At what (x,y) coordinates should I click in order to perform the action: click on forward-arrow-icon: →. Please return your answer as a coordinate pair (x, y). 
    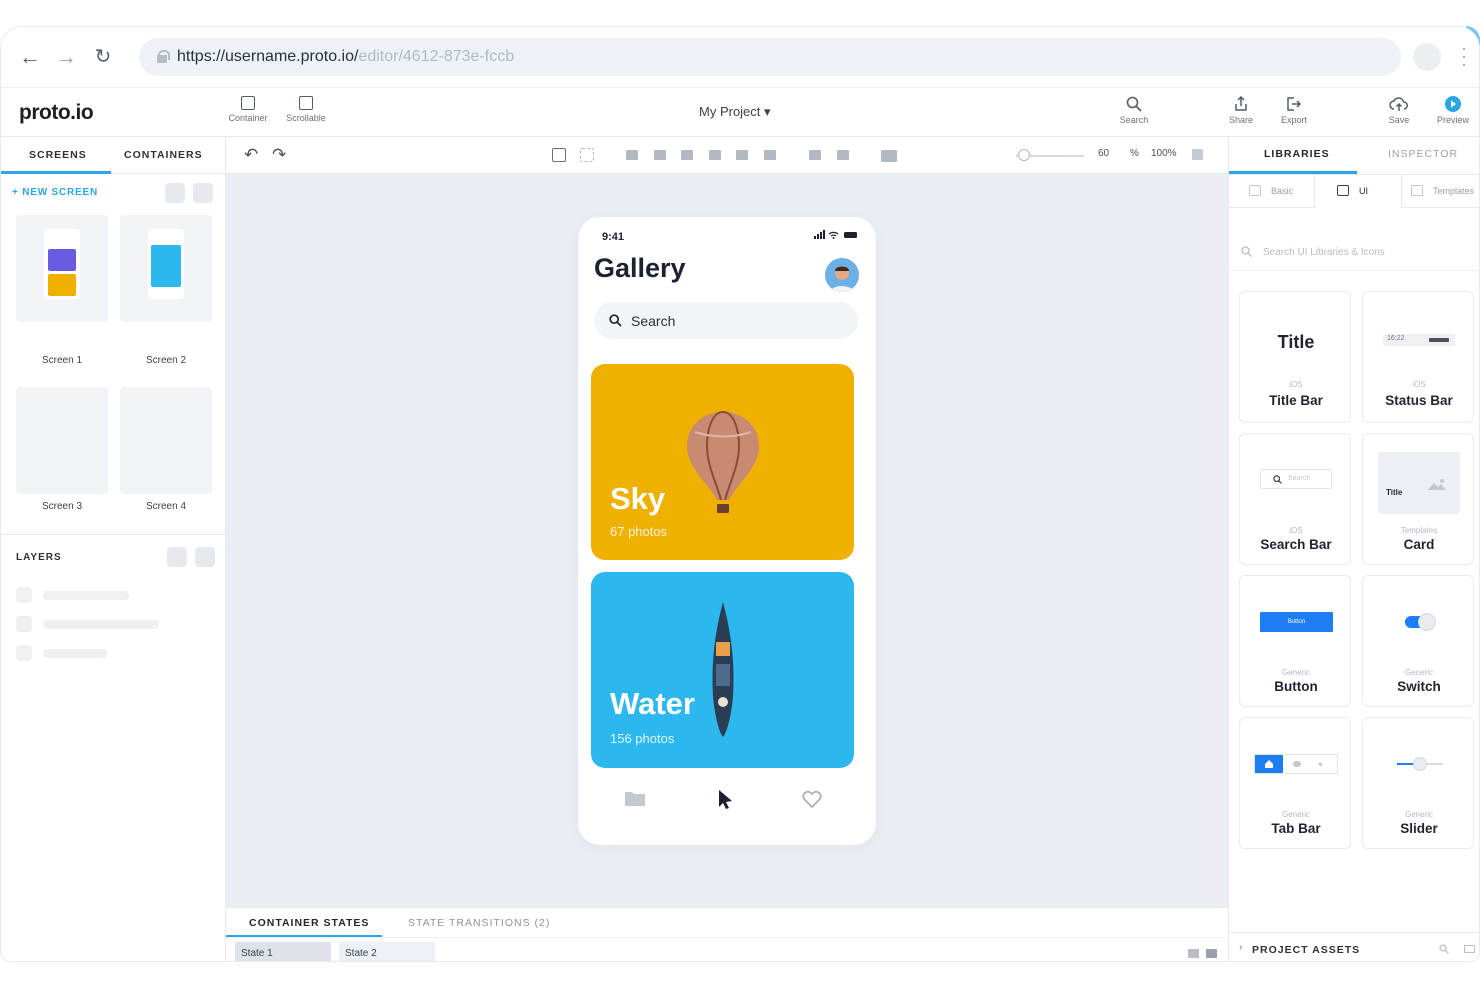
    Looking at the image, I should click on (66, 57).